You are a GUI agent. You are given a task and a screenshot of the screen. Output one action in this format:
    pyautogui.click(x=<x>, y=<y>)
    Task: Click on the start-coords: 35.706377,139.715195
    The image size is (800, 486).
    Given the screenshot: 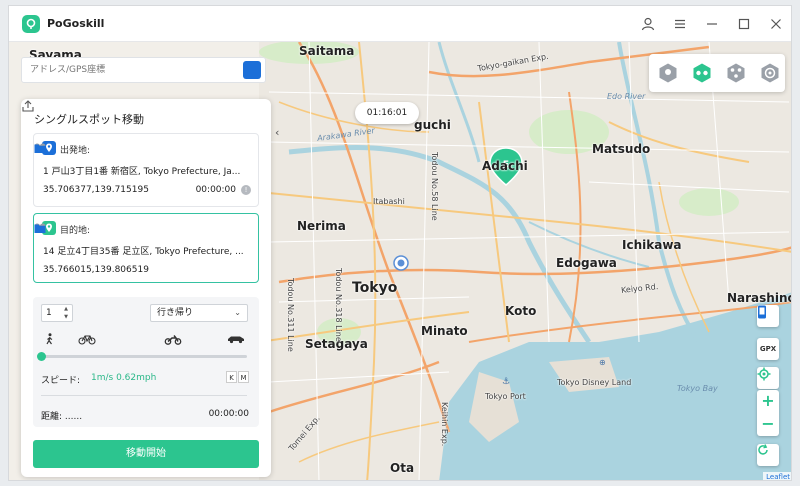 What is the action you would take?
    pyautogui.click(x=96, y=190)
    